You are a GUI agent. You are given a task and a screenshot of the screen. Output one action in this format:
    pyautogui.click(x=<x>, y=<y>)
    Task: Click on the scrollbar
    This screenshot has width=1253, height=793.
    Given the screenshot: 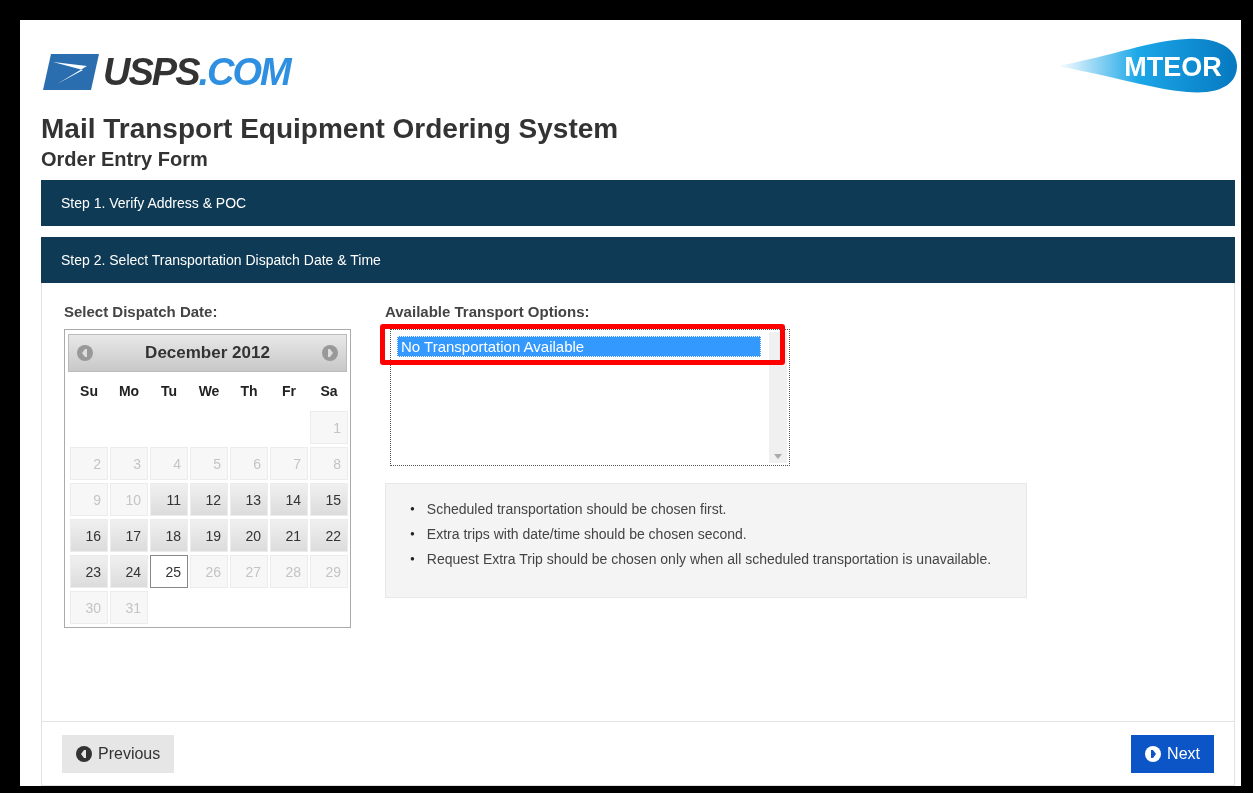 What is the action you would take?
    pyautogui.click(x=778, y=397)
    